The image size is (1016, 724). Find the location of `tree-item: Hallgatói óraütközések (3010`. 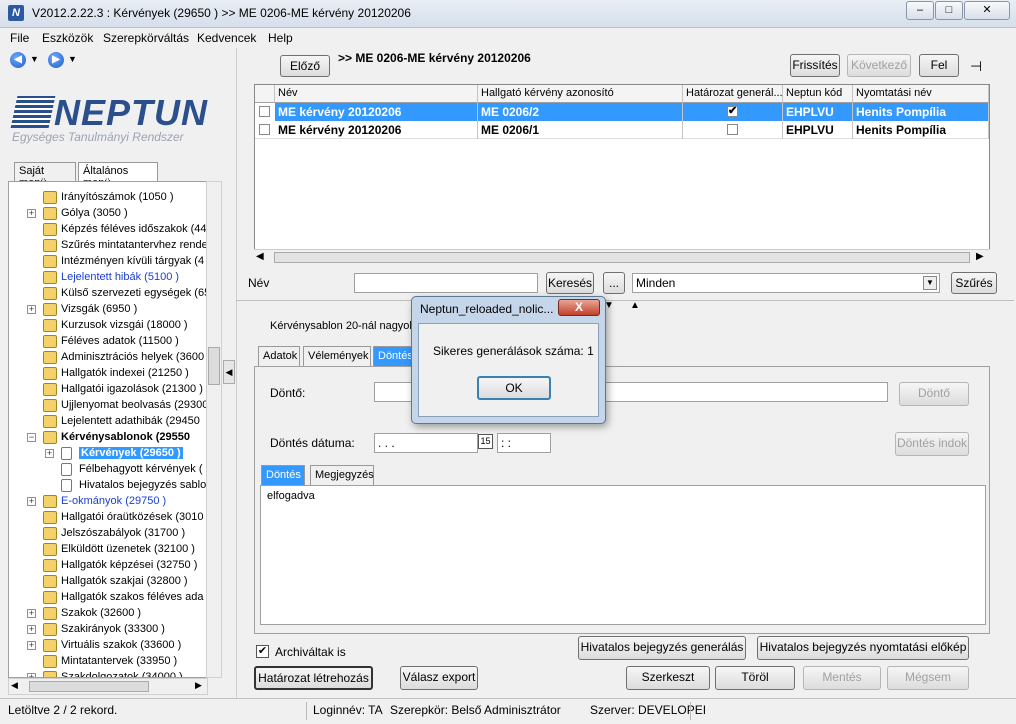

tree-item: Hallgatói óraütközések (3010 is located at coordinates (108, 518).